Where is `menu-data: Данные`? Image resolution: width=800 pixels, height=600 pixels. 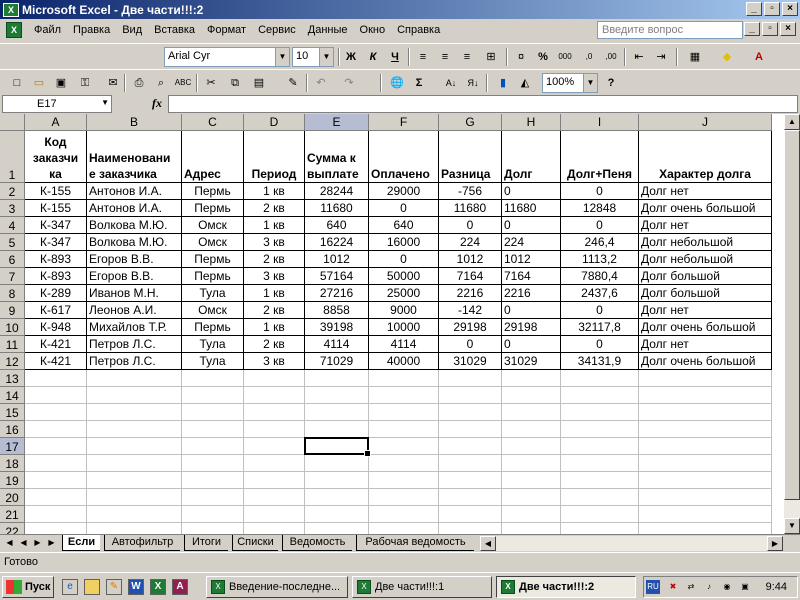 menu-data: Данные is located at coordinates (328, 30).